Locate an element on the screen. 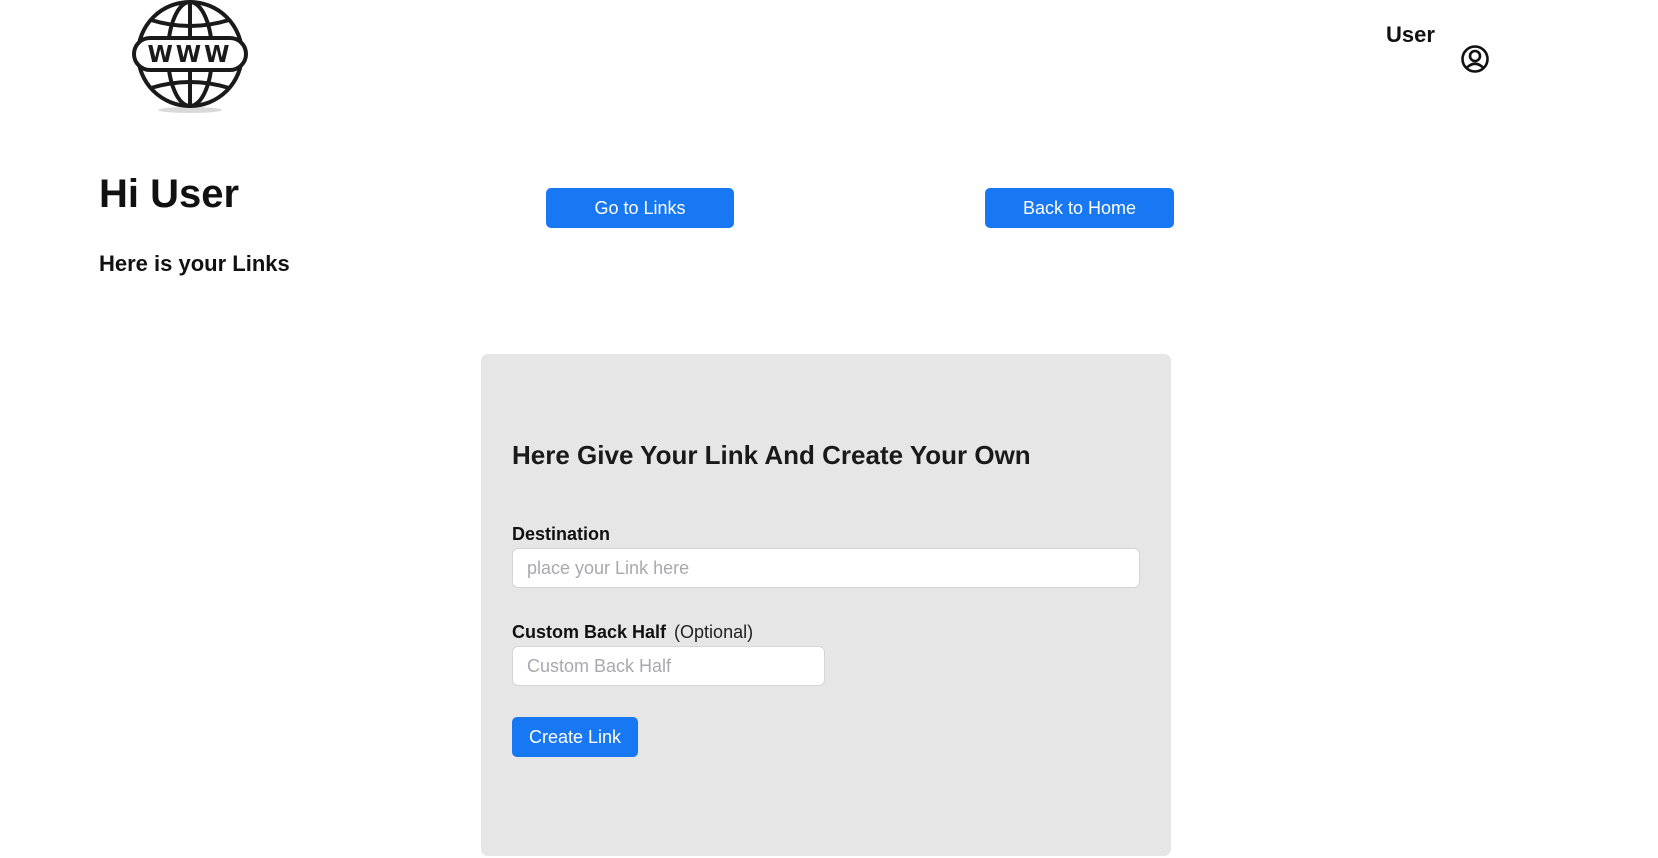 The width and height of the screenshot is (1658, 858). destination-label-text: Destination is located at coordinates (561, 534).